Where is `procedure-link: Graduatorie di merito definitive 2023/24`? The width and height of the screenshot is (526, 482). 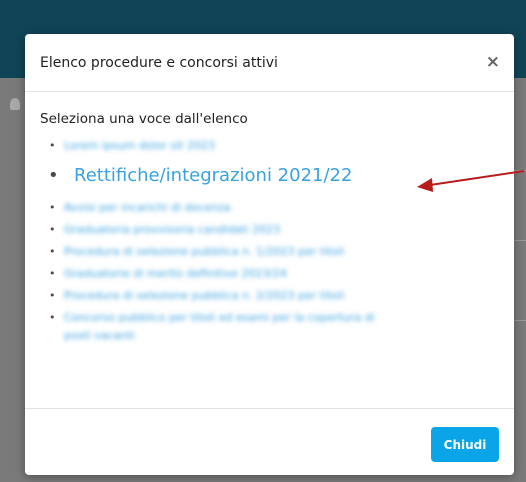 procedure-link: Graduatorie di merito definitive 2023/24 is located at coordinates (175, 273).